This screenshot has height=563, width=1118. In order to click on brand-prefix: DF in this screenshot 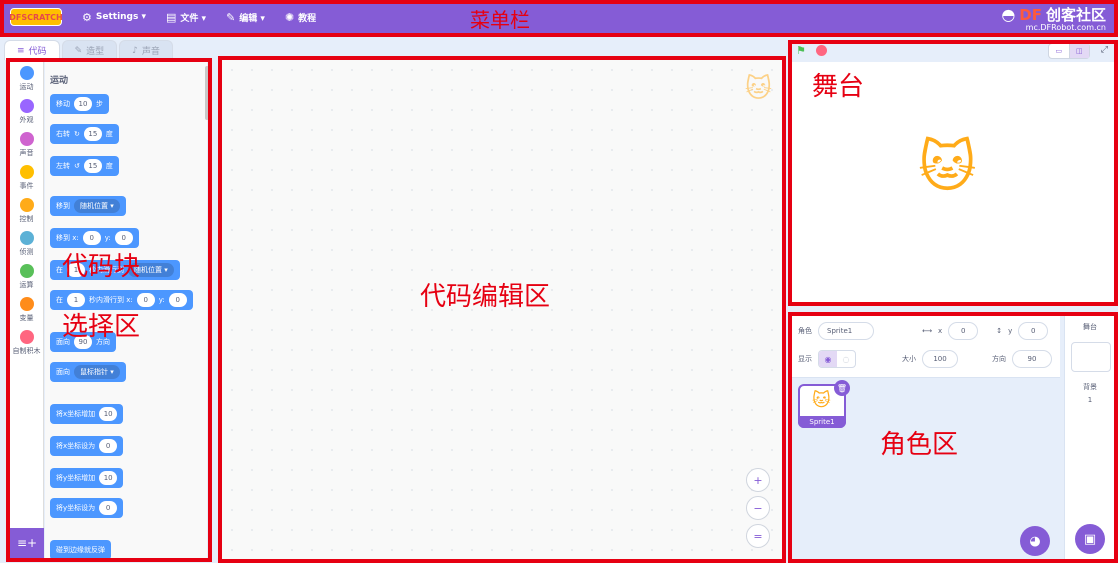, I will do `click(1030, 14)`.